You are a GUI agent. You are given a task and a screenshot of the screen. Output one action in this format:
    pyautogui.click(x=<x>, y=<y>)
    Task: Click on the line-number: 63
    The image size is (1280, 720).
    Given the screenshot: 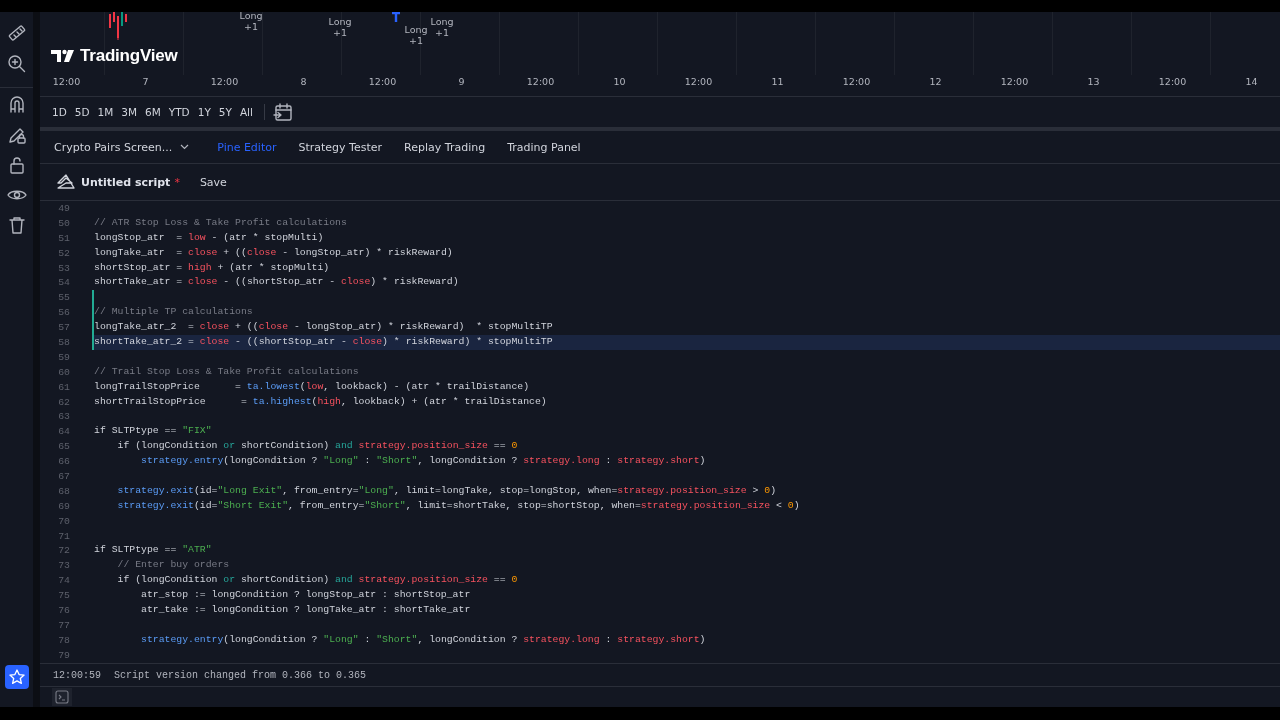 What is the action you would take?
    pyautogui.click(x=63, y=417)
    